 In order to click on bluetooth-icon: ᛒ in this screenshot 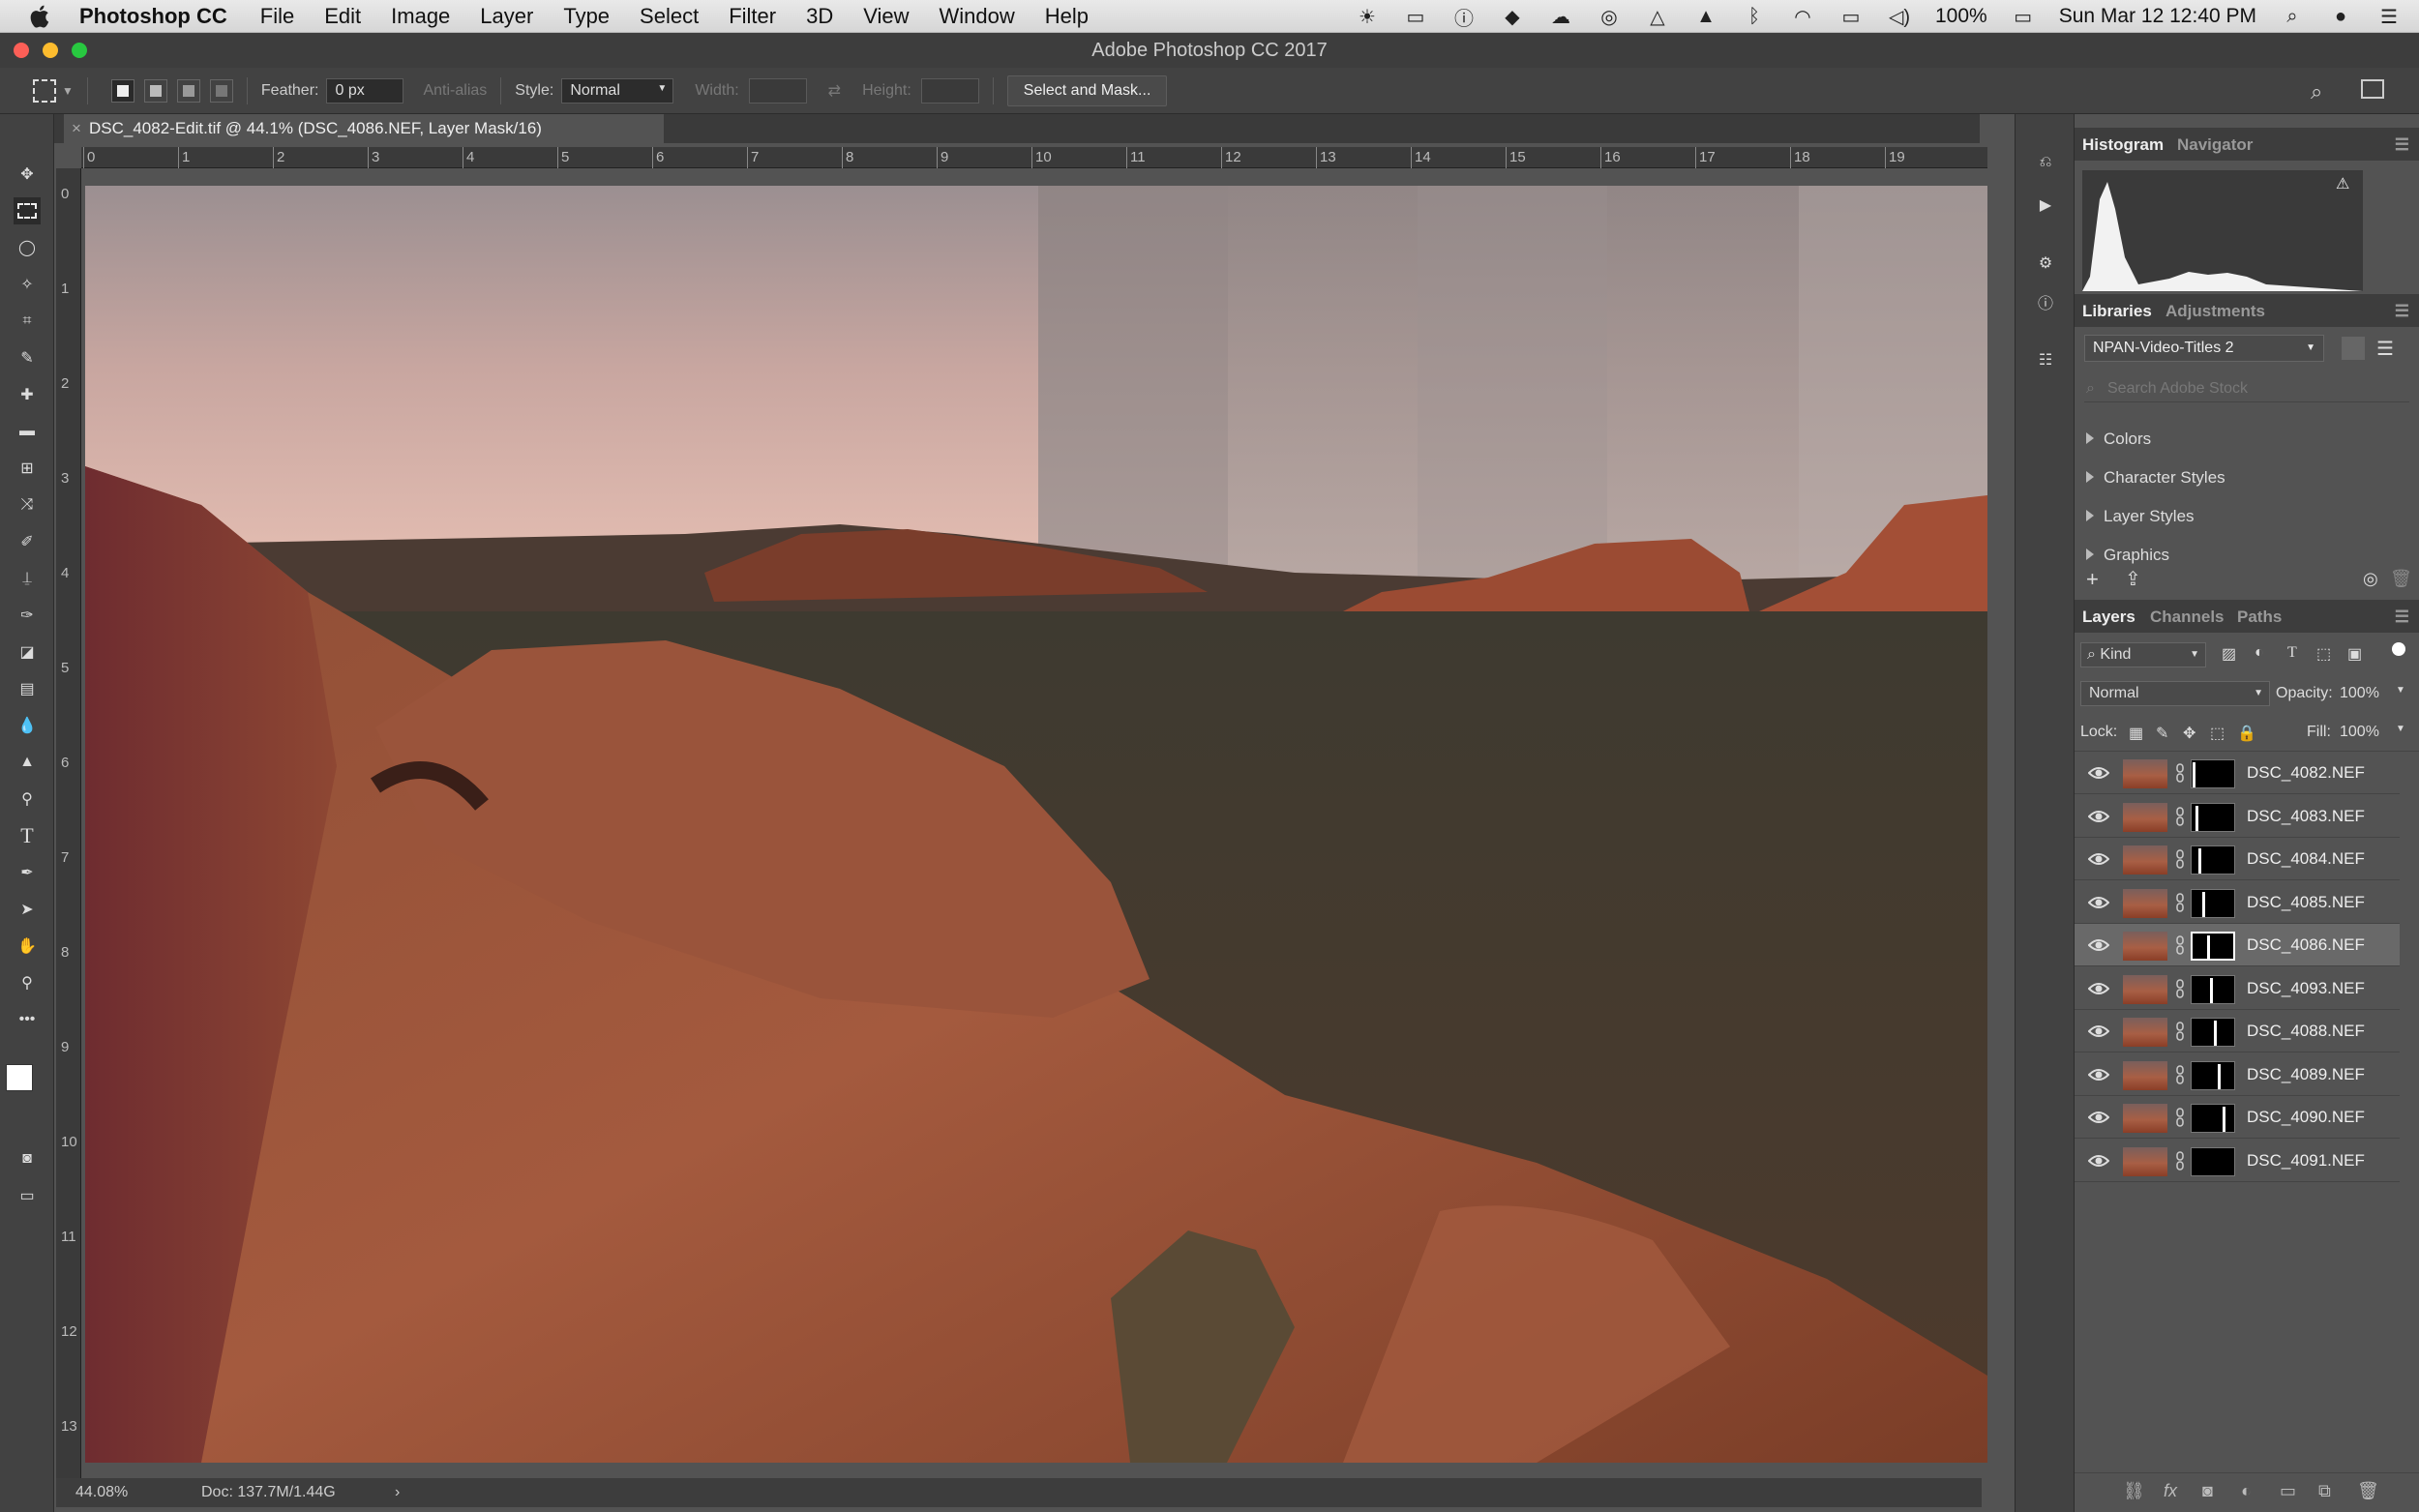, I will do `click(1754, 16)`.